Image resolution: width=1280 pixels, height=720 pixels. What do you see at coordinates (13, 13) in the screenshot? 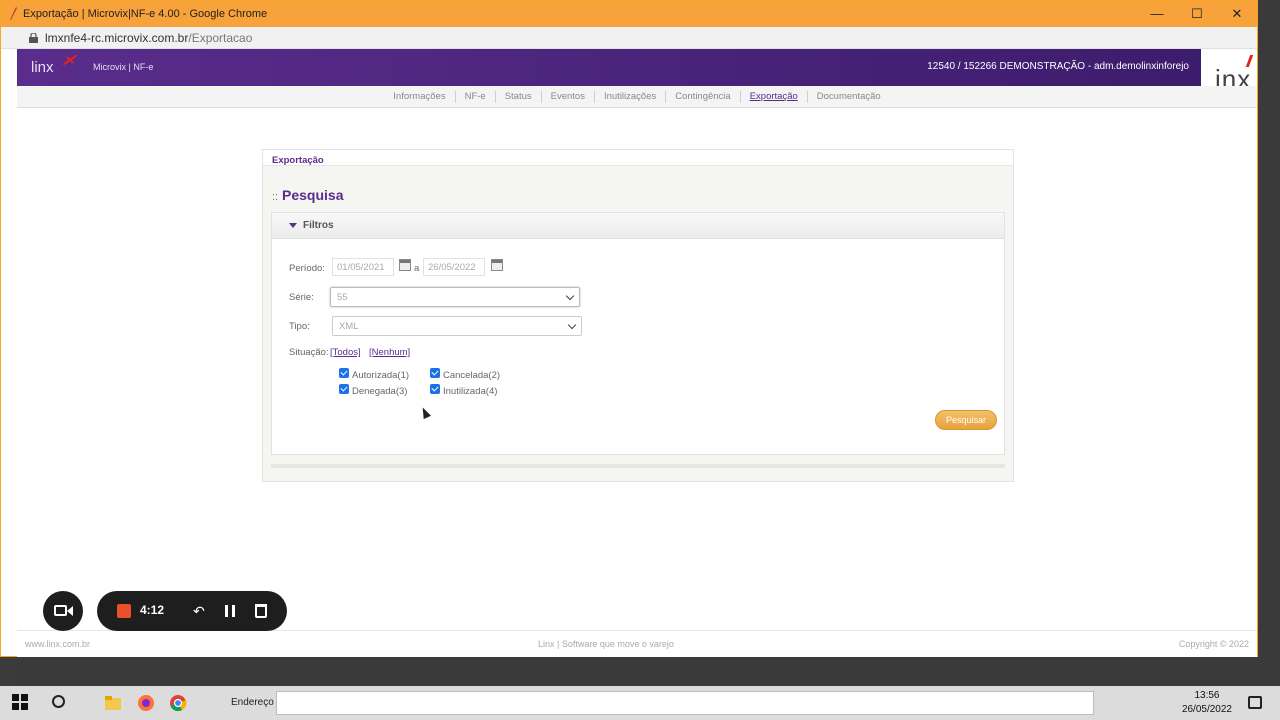
I see `feather-favicon-icon` at bounding box center [13, 13].